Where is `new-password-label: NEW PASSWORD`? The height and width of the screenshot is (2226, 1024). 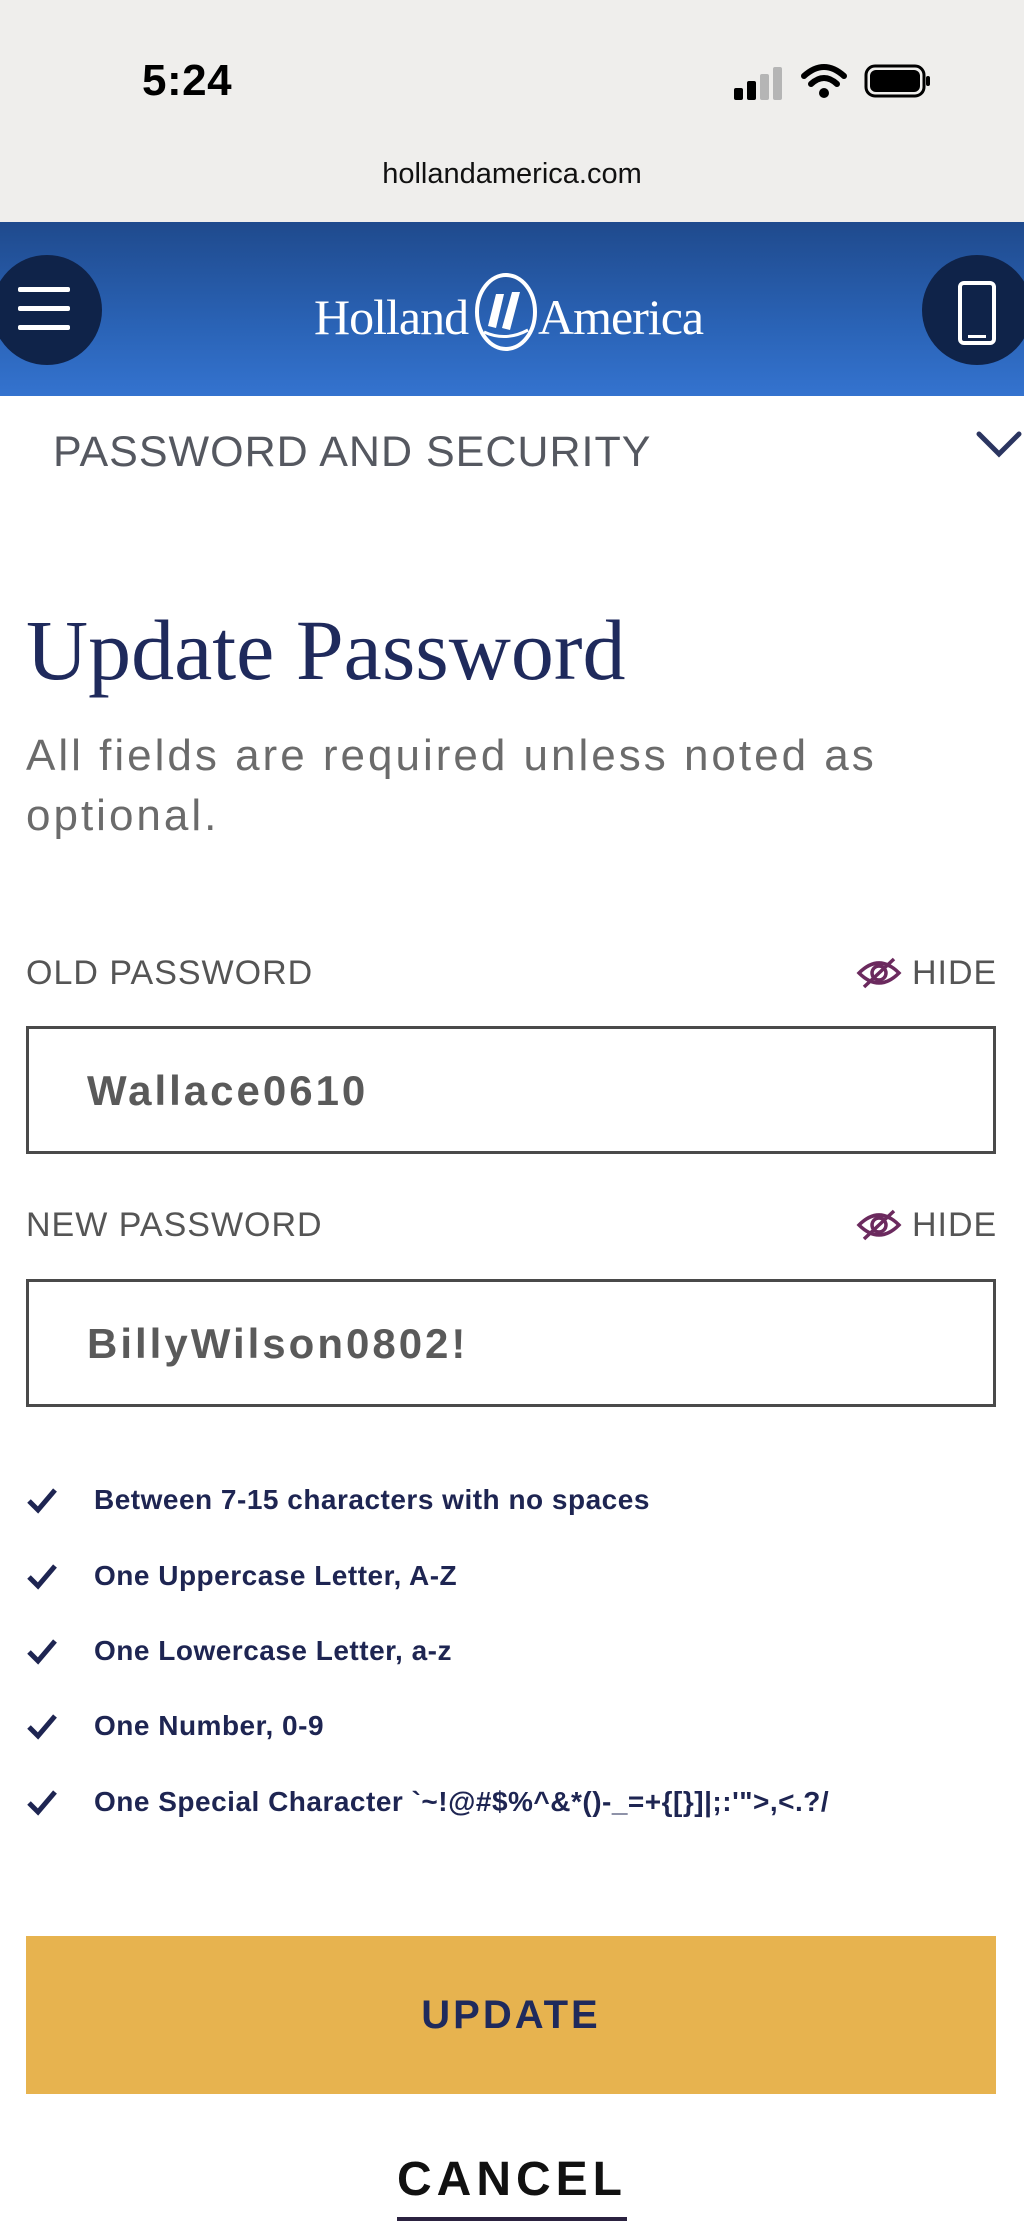
new-password-label: NEW PASSWORD is located at coordinates (174, 1225).